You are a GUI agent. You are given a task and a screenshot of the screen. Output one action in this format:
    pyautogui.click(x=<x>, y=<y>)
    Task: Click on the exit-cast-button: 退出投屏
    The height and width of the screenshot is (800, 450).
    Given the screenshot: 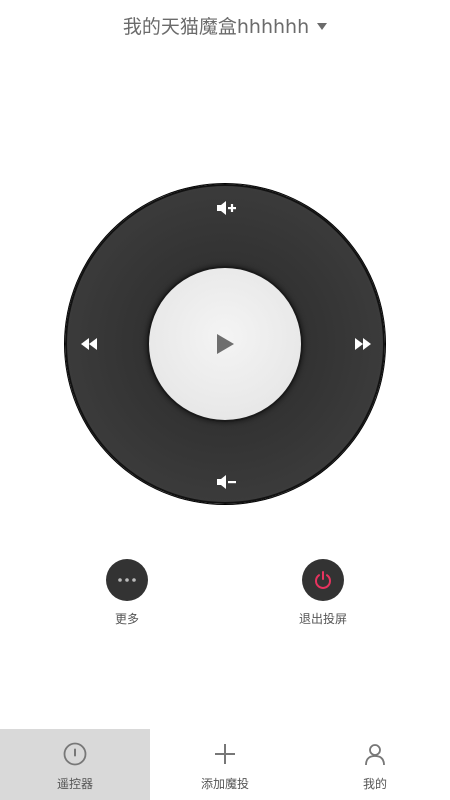 What is the action you would take?
    pyautogui.click(x=323, y=593)
    